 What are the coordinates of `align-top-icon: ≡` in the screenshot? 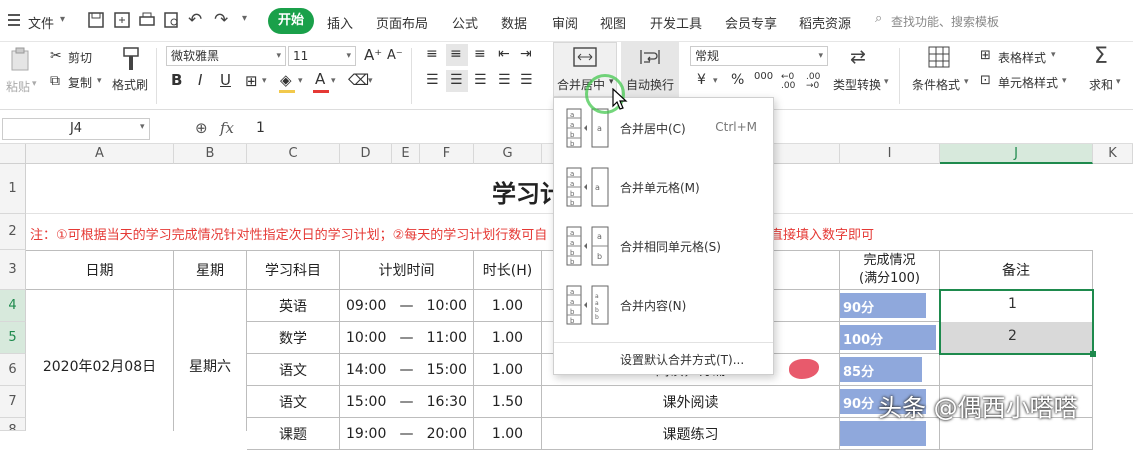 It's located at (432, 54).